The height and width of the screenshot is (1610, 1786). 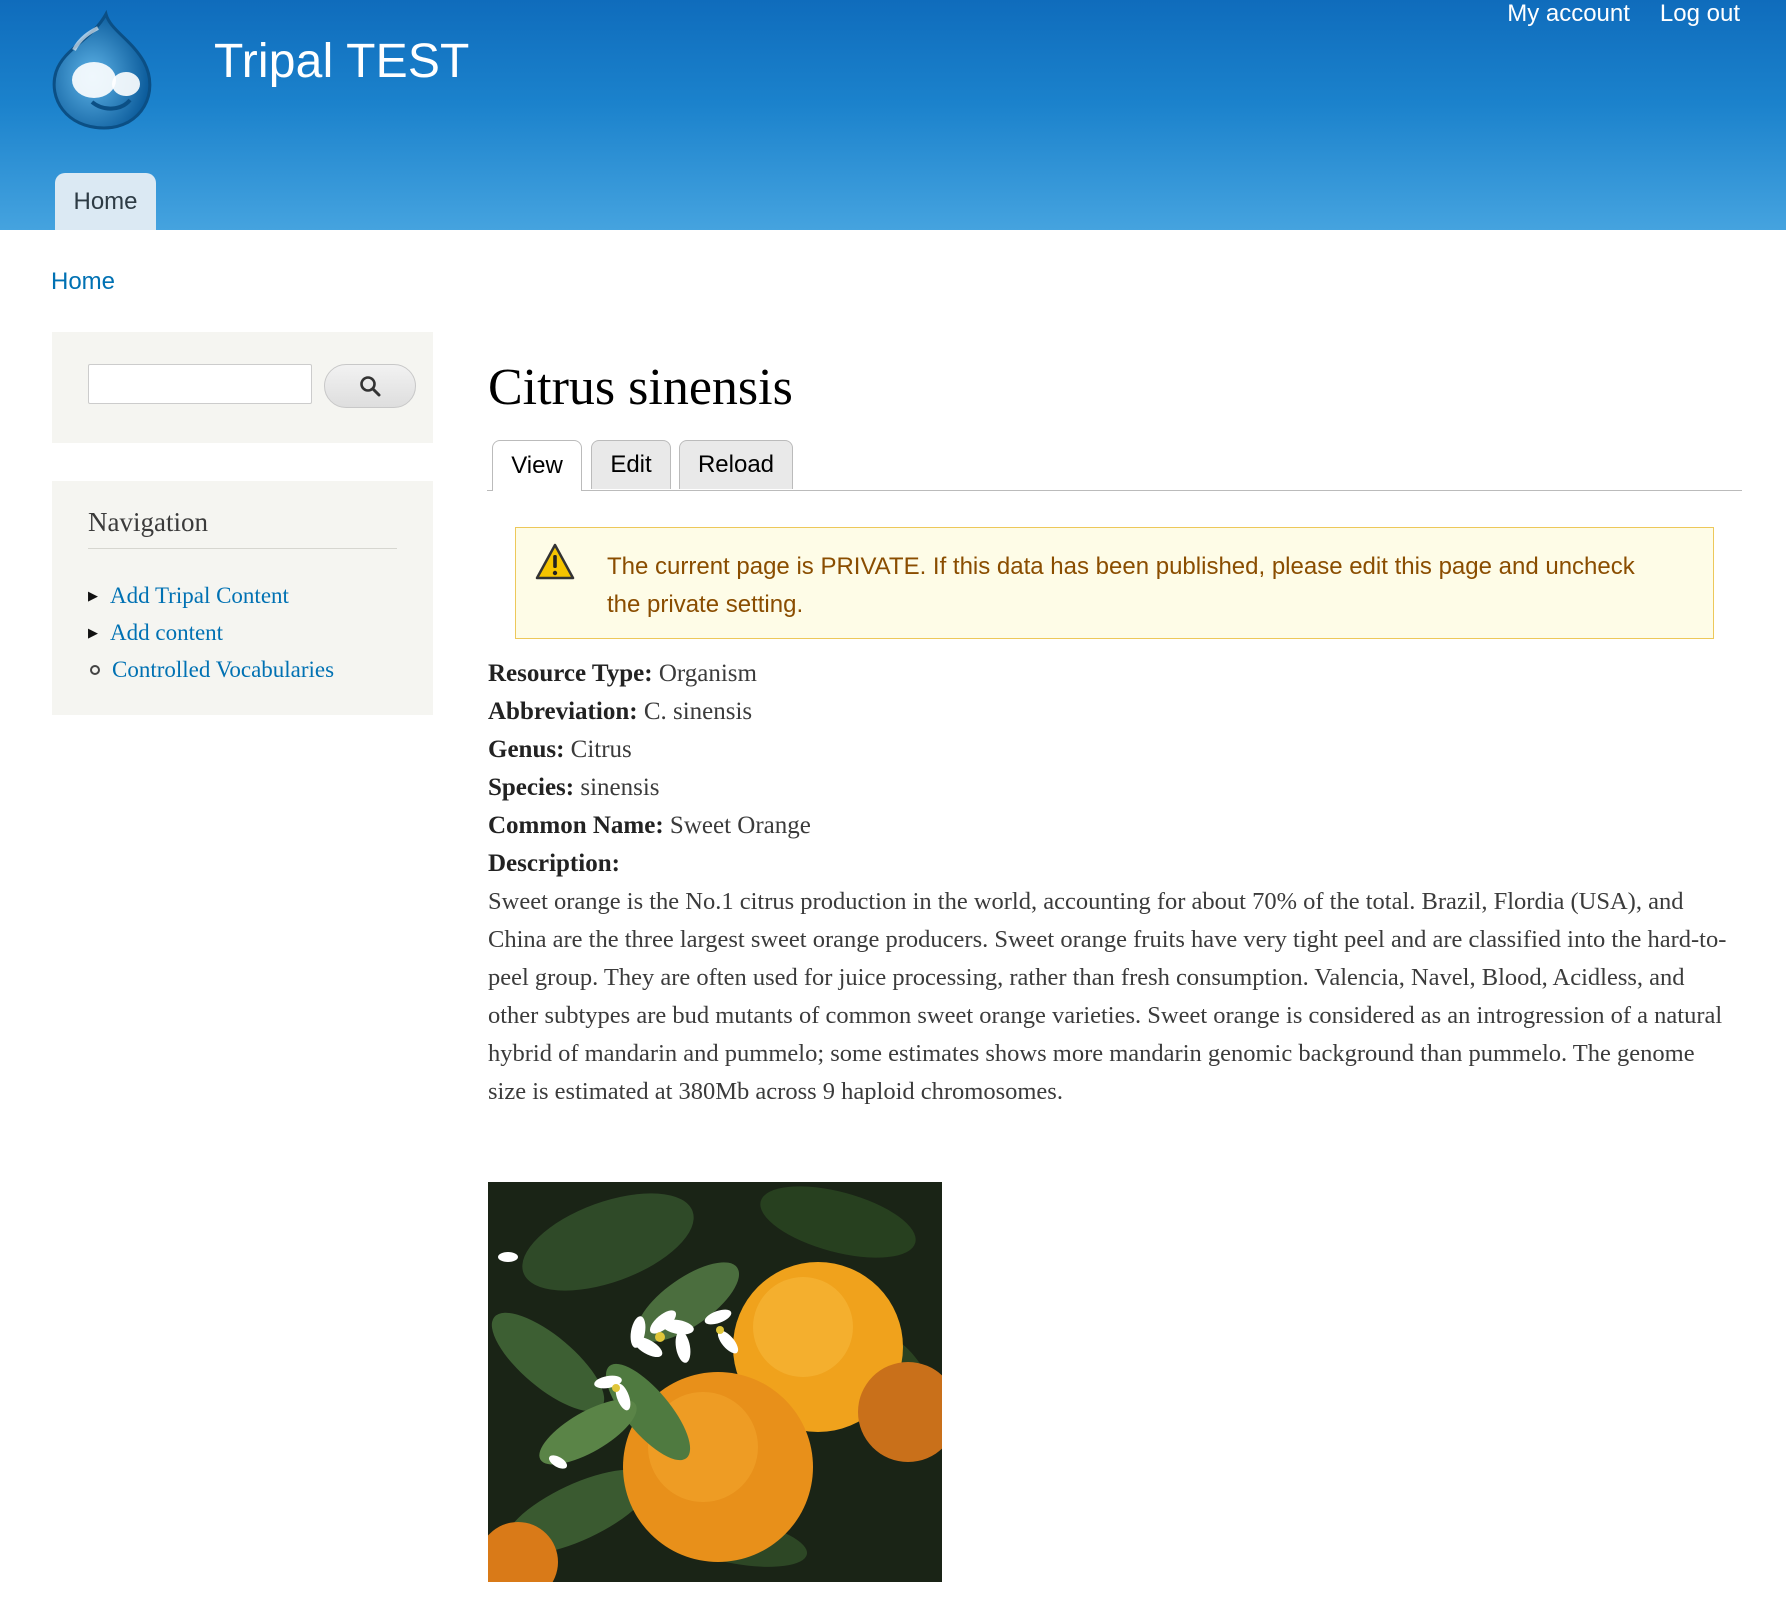 What do you see at coordinates (200, 384) in the screenshot?
I see `search-input` at bounding box center [200, 384].